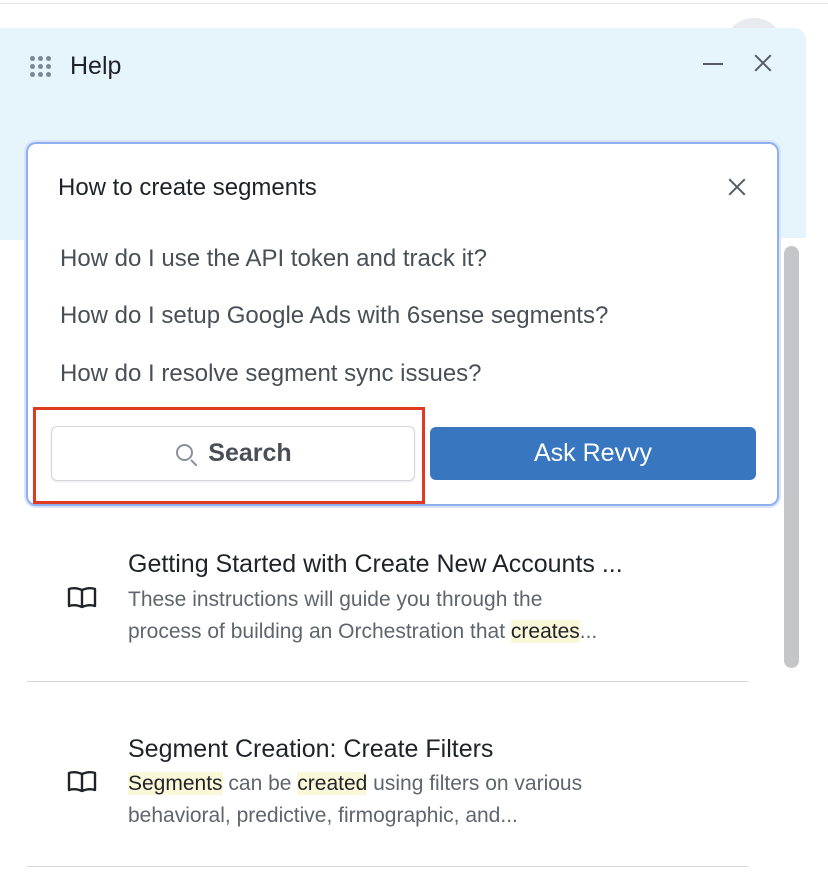  I want to click on snippet-text: using filters on various, so click(475, 783).